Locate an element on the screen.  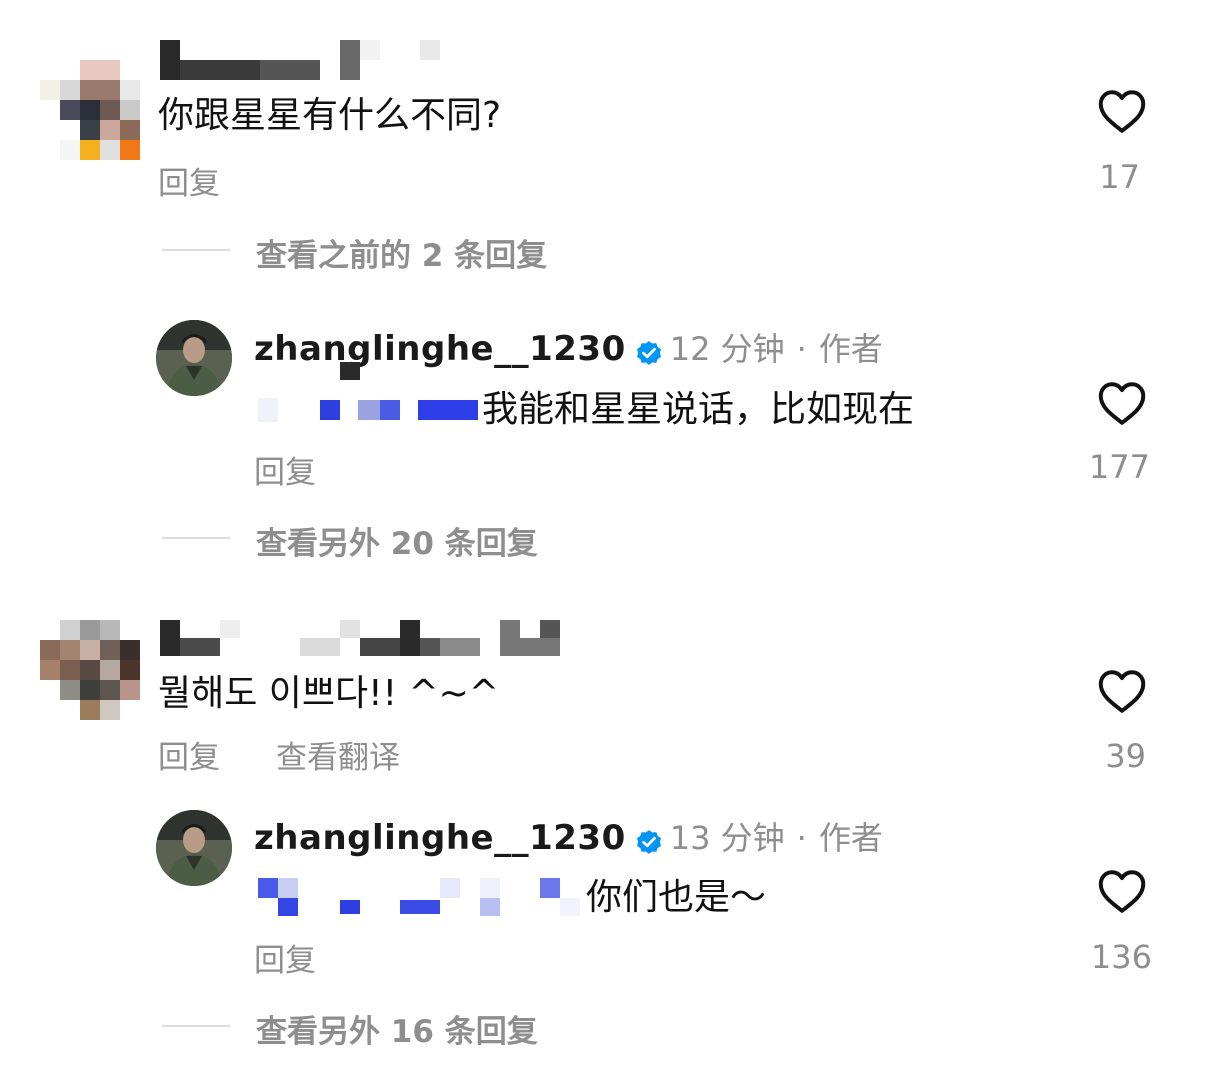
reply-time: 13 分钟 is located at coordinates (727, 838).